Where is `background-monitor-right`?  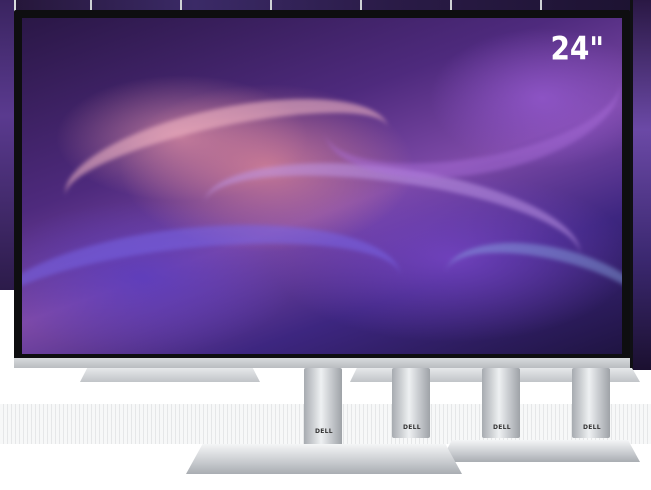
background-monitor-right is located at coordinates (640, 185).